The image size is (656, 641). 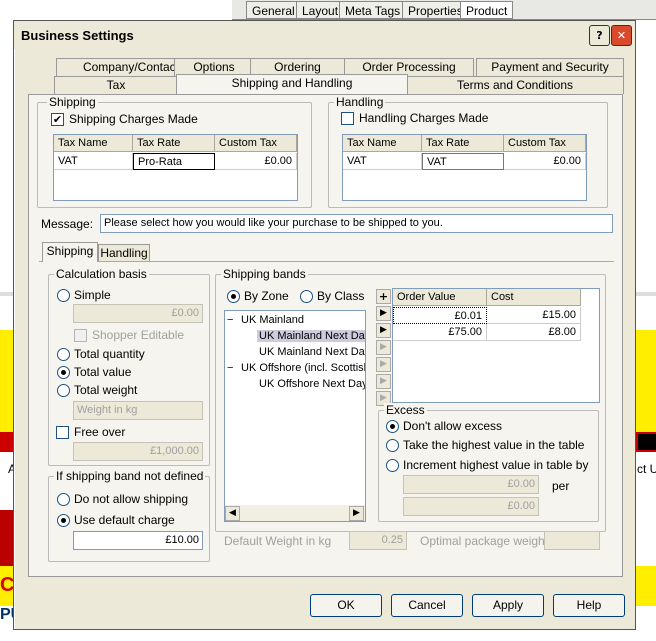 What do you see at coordinates (131, 499) in the screenshot?
I see `not-allow-shipping-label: Do not allow shipping` at bounding box center [131, 499].